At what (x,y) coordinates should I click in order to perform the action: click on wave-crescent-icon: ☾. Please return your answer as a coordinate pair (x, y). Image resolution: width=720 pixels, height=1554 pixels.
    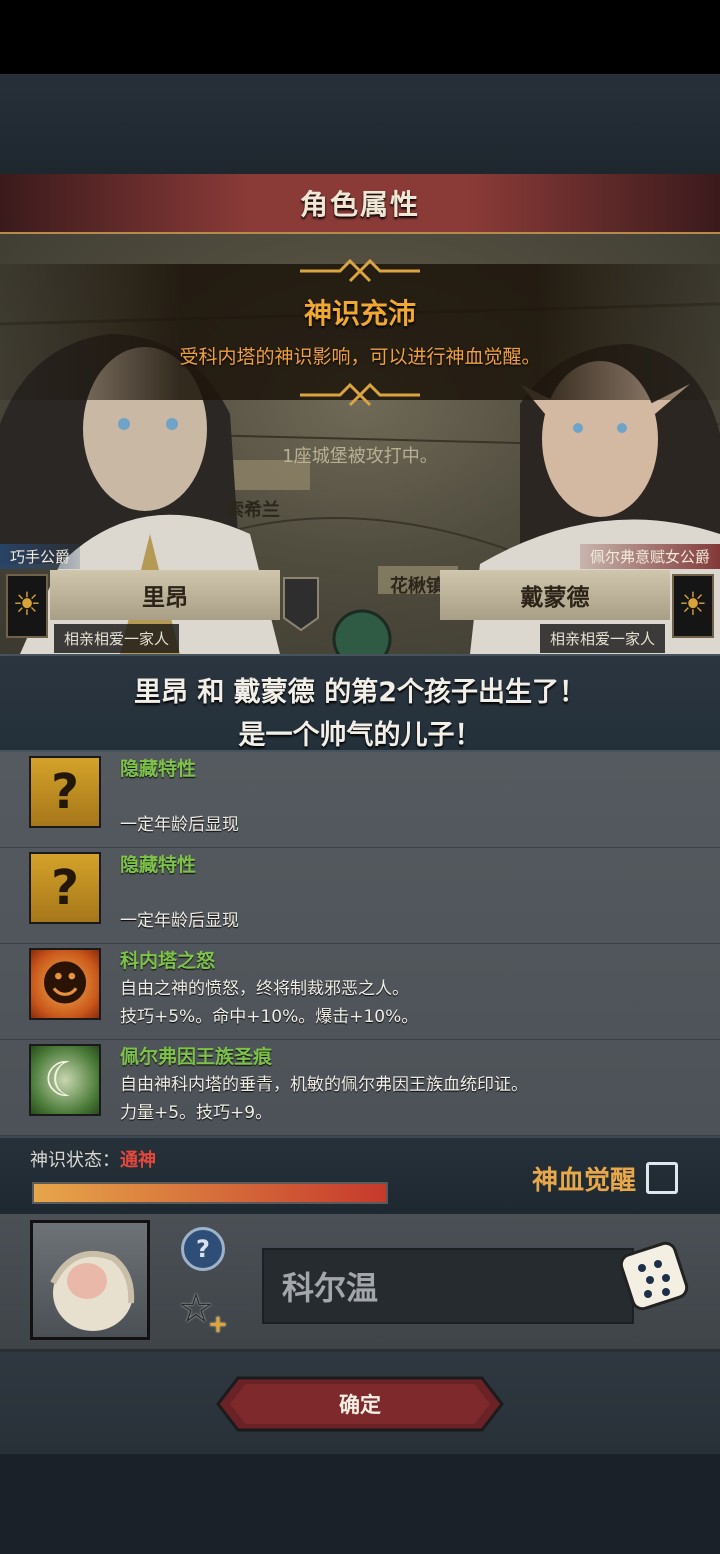
    Looking at the image, I should click on (65, 1080).